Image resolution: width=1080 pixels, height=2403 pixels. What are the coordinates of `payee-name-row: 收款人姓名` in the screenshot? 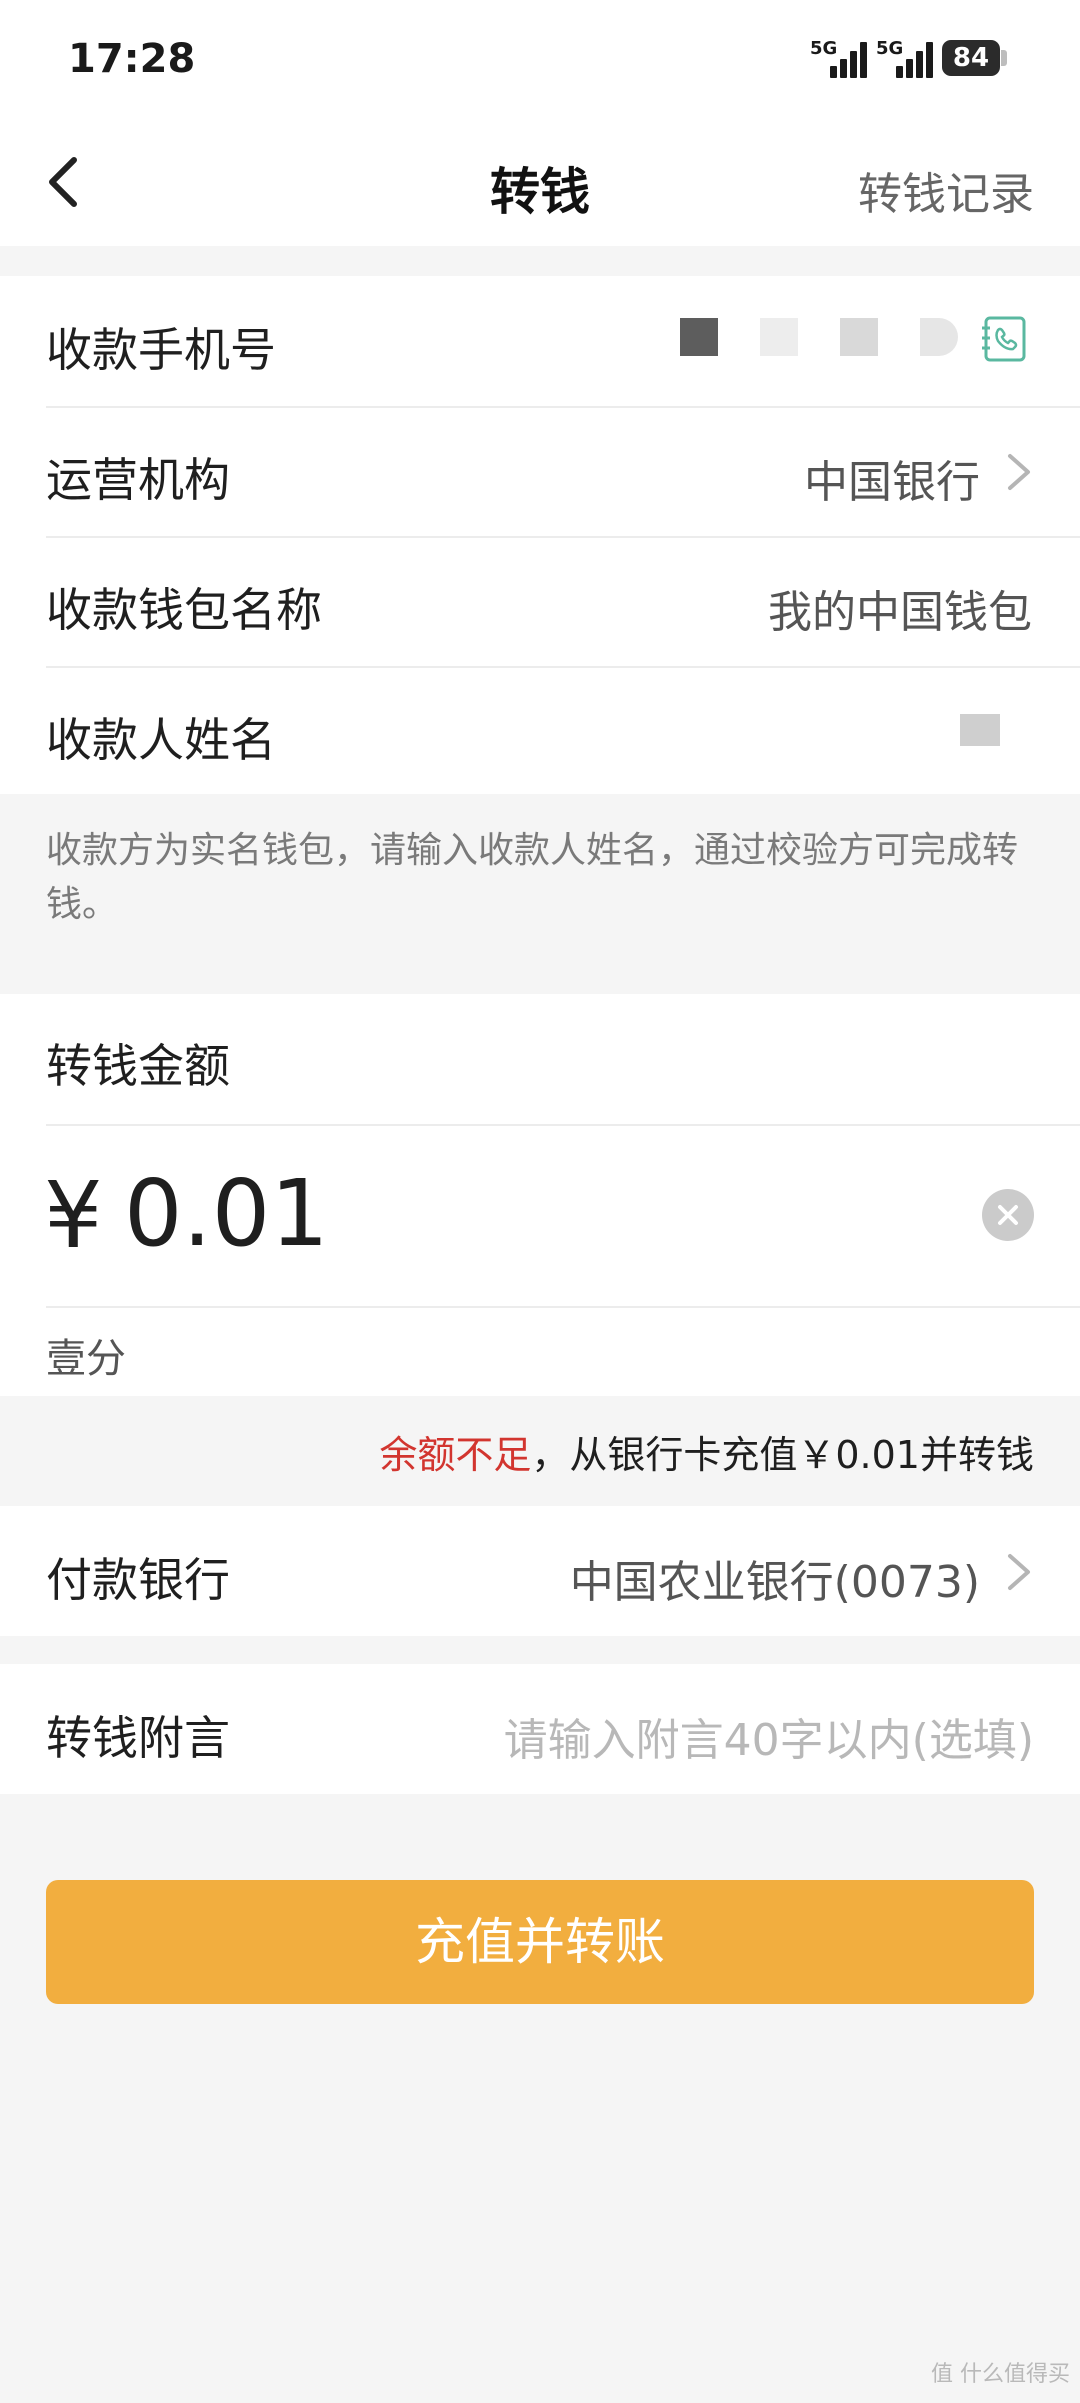 It's located at (540, 731).